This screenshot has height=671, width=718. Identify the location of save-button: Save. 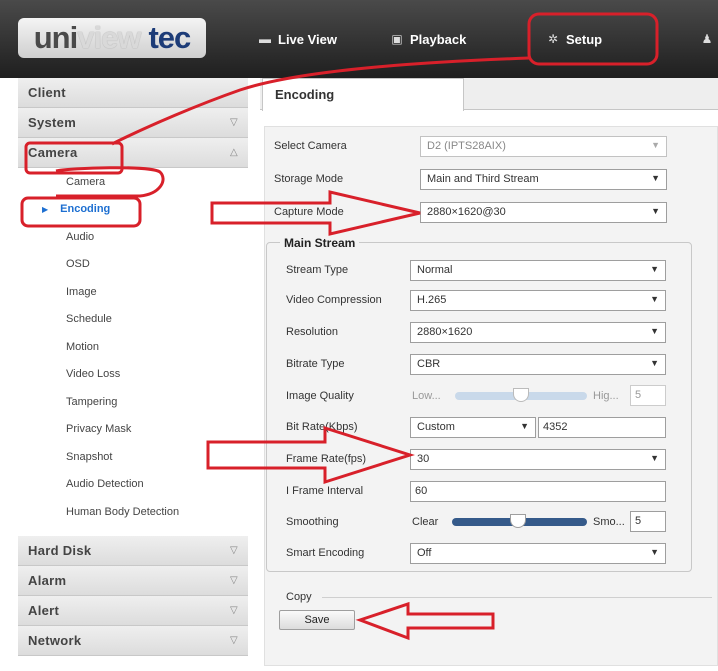
(317, 620).